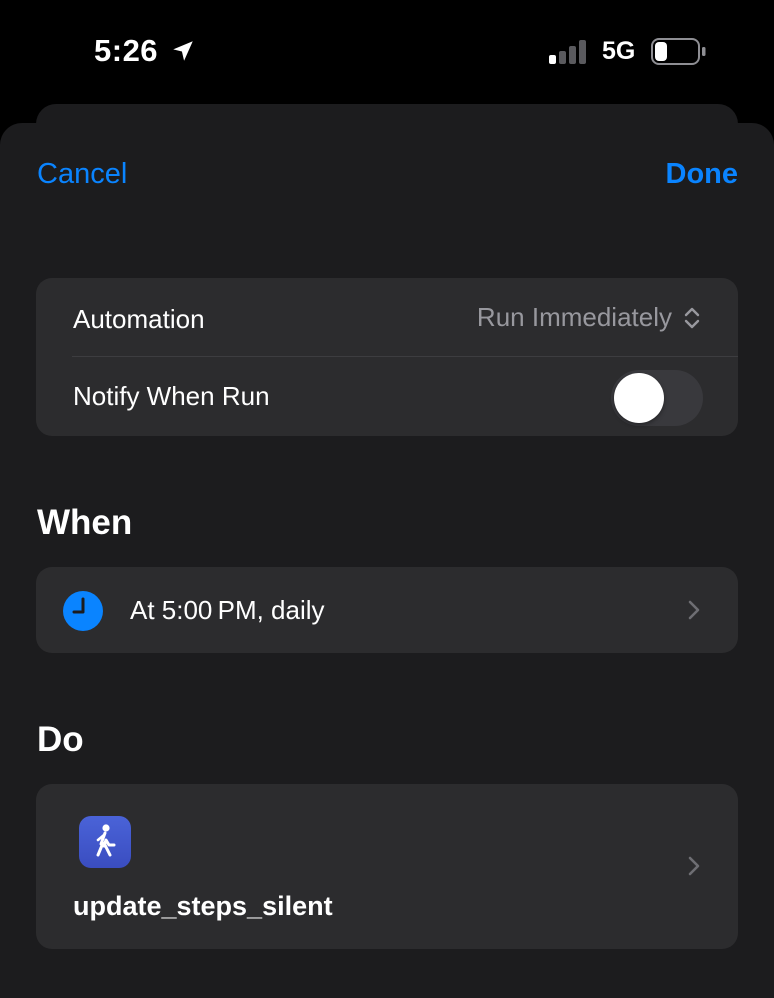 Image resolution: width=774 pixels, height=998 pixels. Describe the element at coordinates (569, 52) in the screenshot. I see `cellular-signal-icon` at that location.